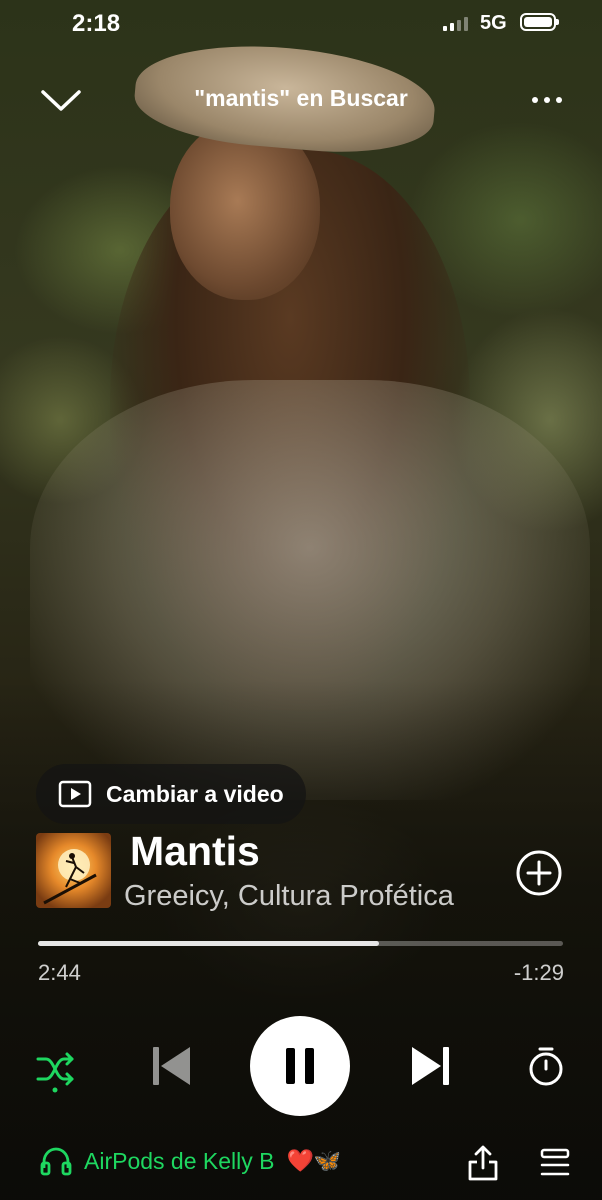 The width and height of the screenshot is (602, 1200). I want to click on switch-to-video-button: Cambiar a video, so click(171, 794).